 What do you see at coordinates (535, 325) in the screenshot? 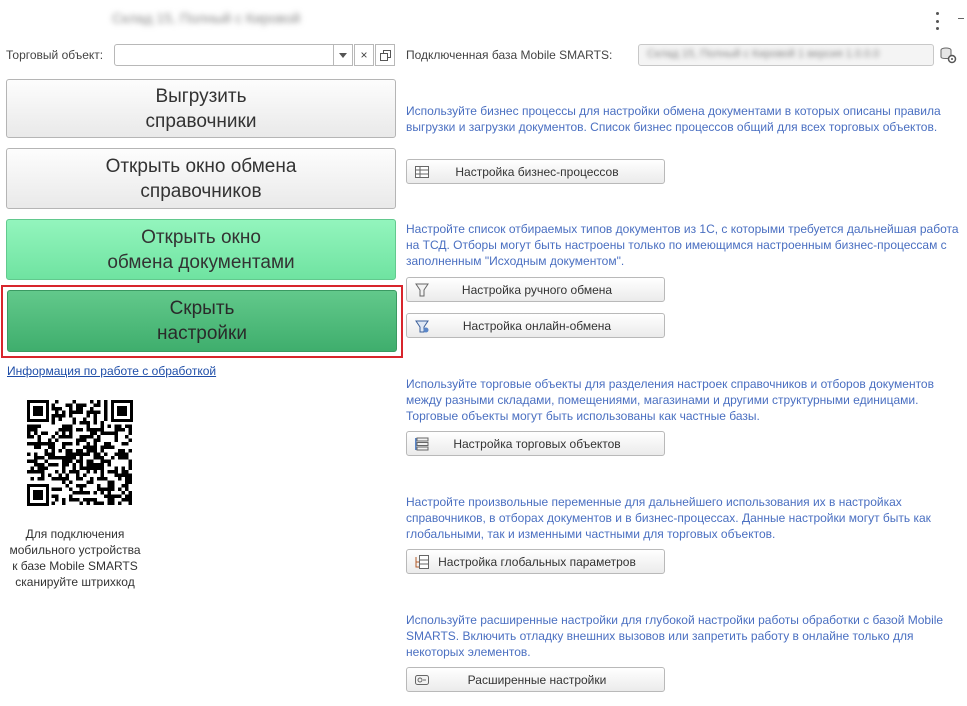
I see `online-exchange-button: Настройка онлайн-обмена` at bounding box center [535, 325].